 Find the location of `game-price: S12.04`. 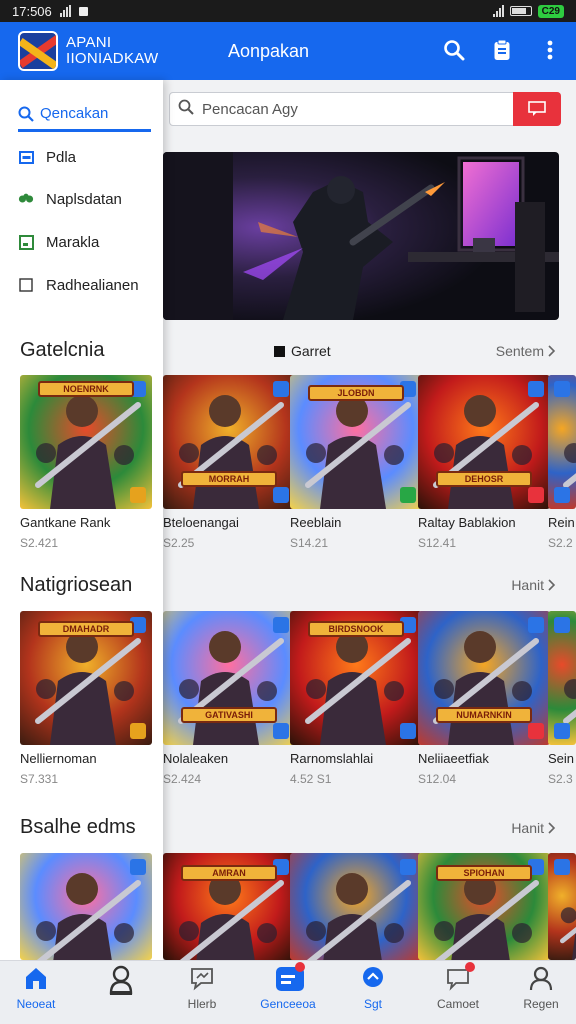

game-price: S12.04 is located at coordinates (437, 779).